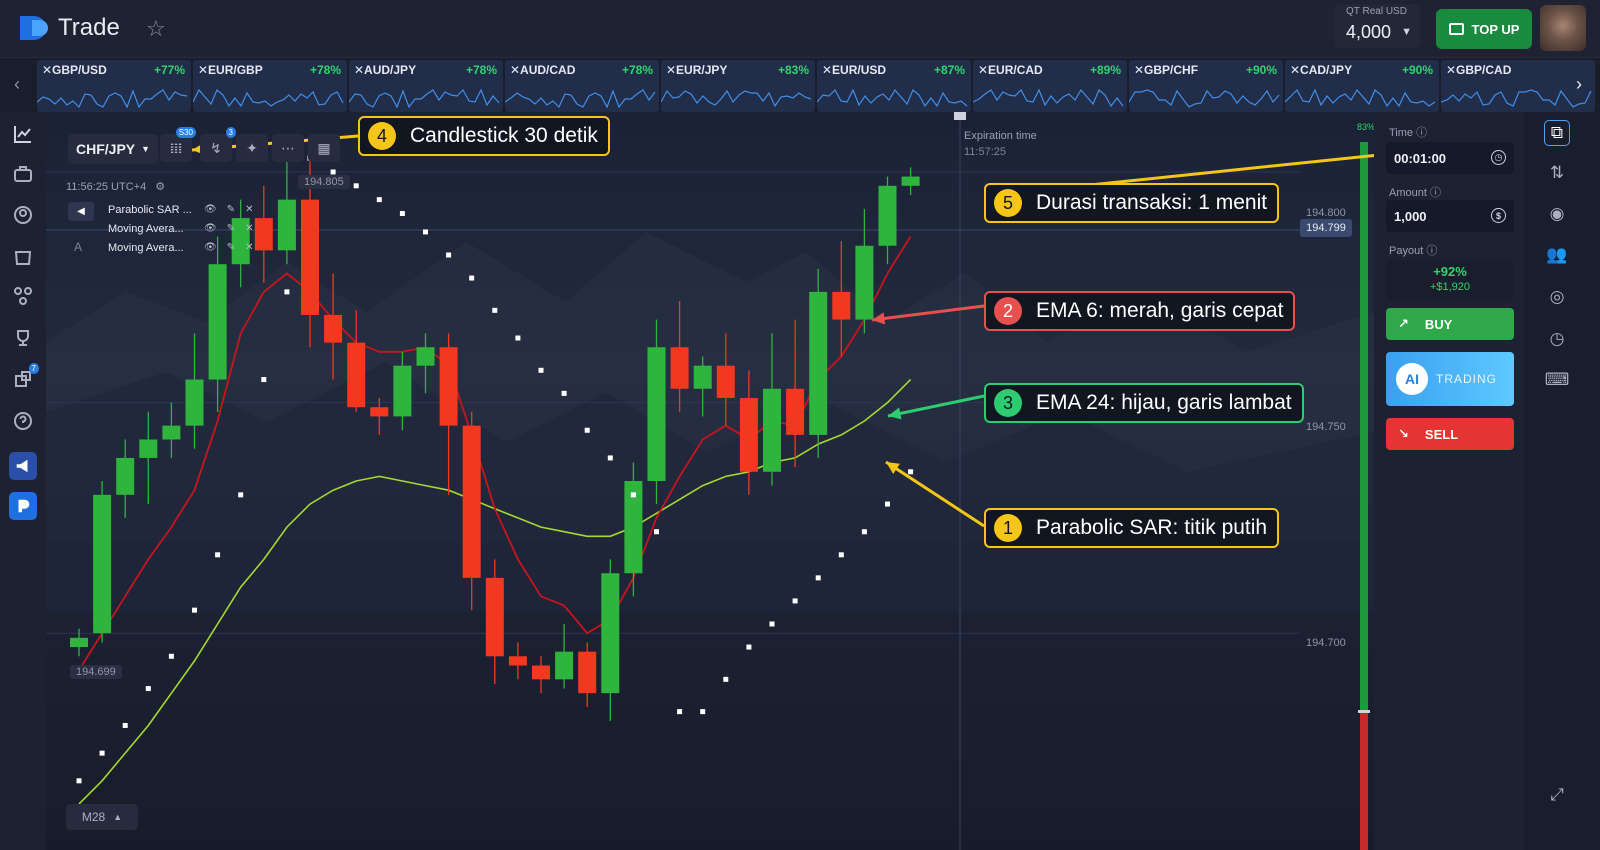  Describe the element at coordinates (23, 174) in the screenshot. I see `briefcase-icon` at that location.